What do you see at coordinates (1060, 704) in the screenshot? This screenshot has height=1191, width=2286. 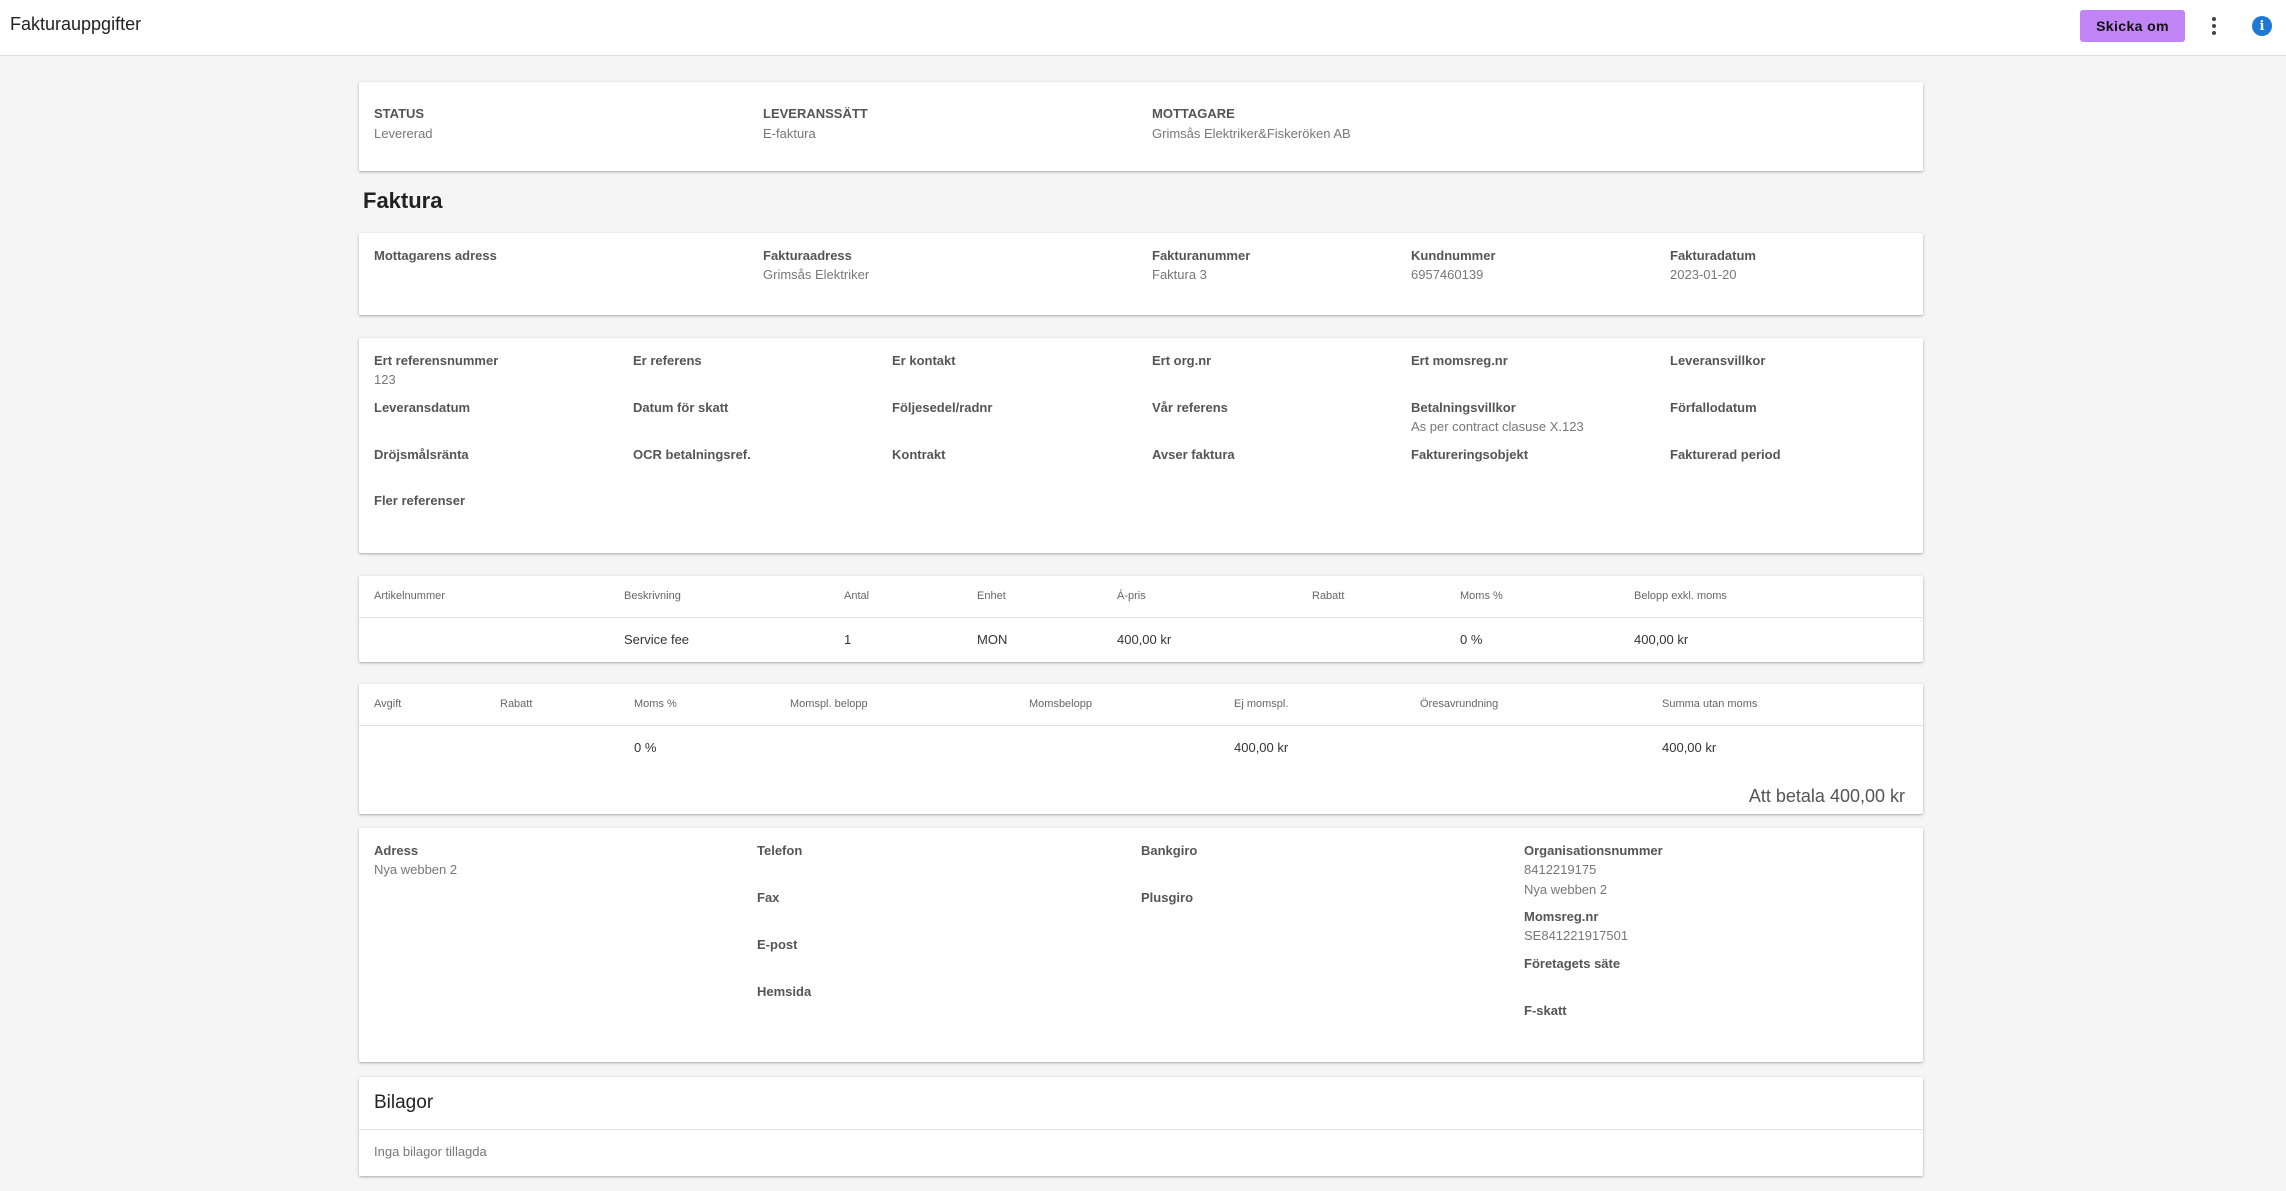 I see `column-header: Momsbelopp` at bounding box center [1060, 704].